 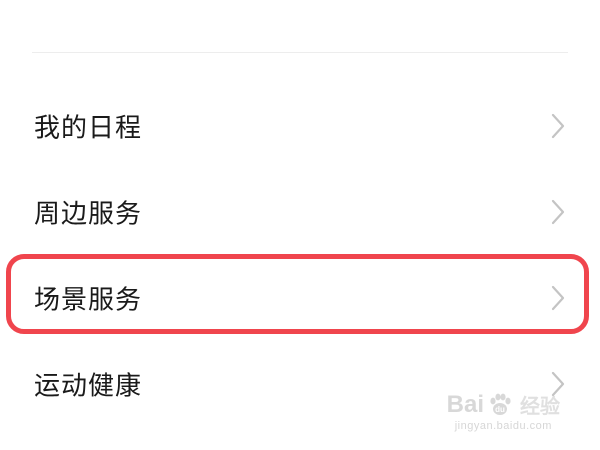 I want to click on top-divider, so click(x=300, y=52).